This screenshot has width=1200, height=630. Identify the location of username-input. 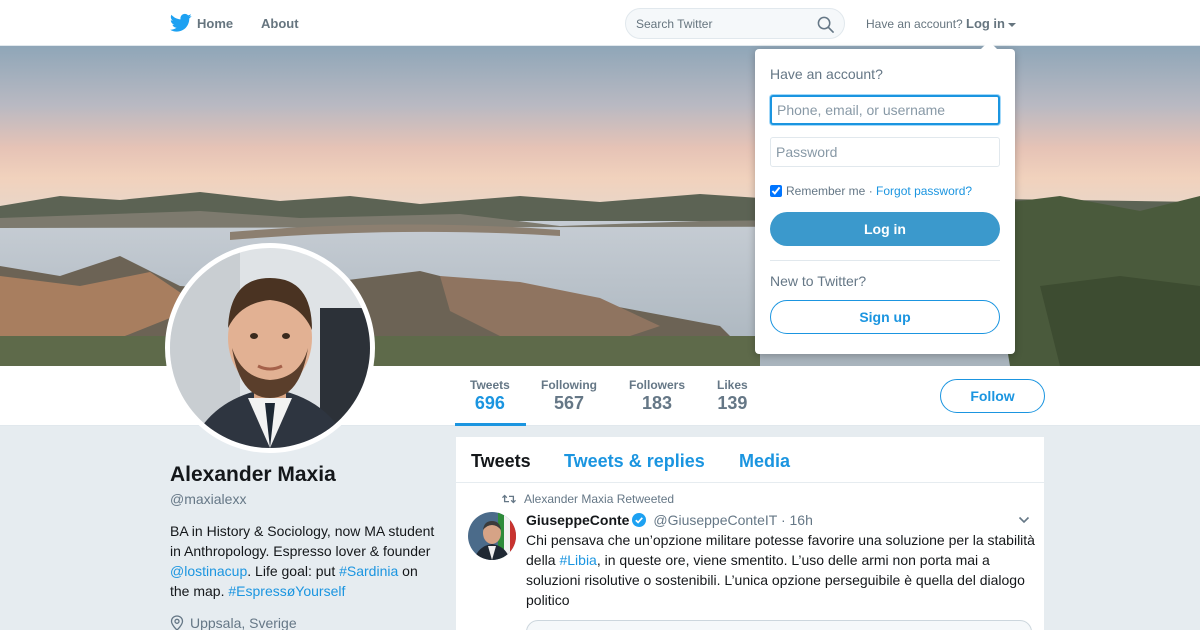
(885, 110).